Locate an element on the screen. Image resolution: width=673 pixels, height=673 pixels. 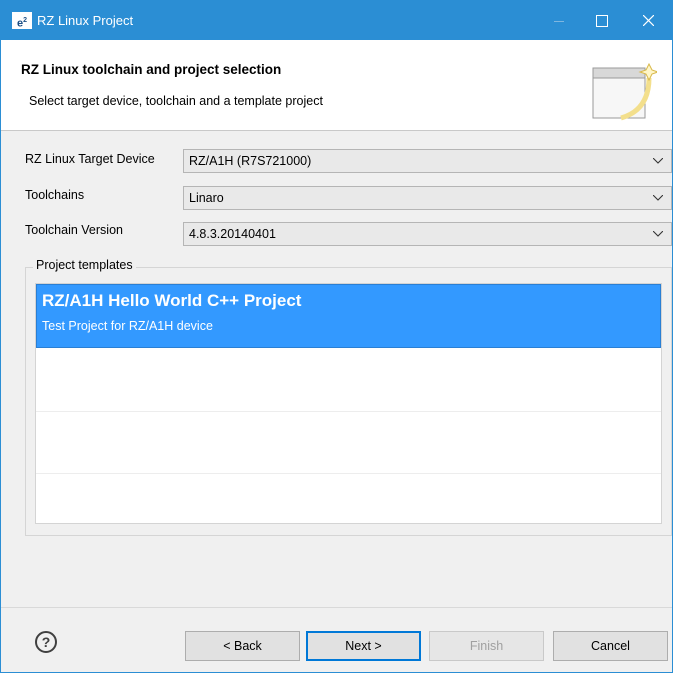
footer-divider is located at coordinates (336, 607).